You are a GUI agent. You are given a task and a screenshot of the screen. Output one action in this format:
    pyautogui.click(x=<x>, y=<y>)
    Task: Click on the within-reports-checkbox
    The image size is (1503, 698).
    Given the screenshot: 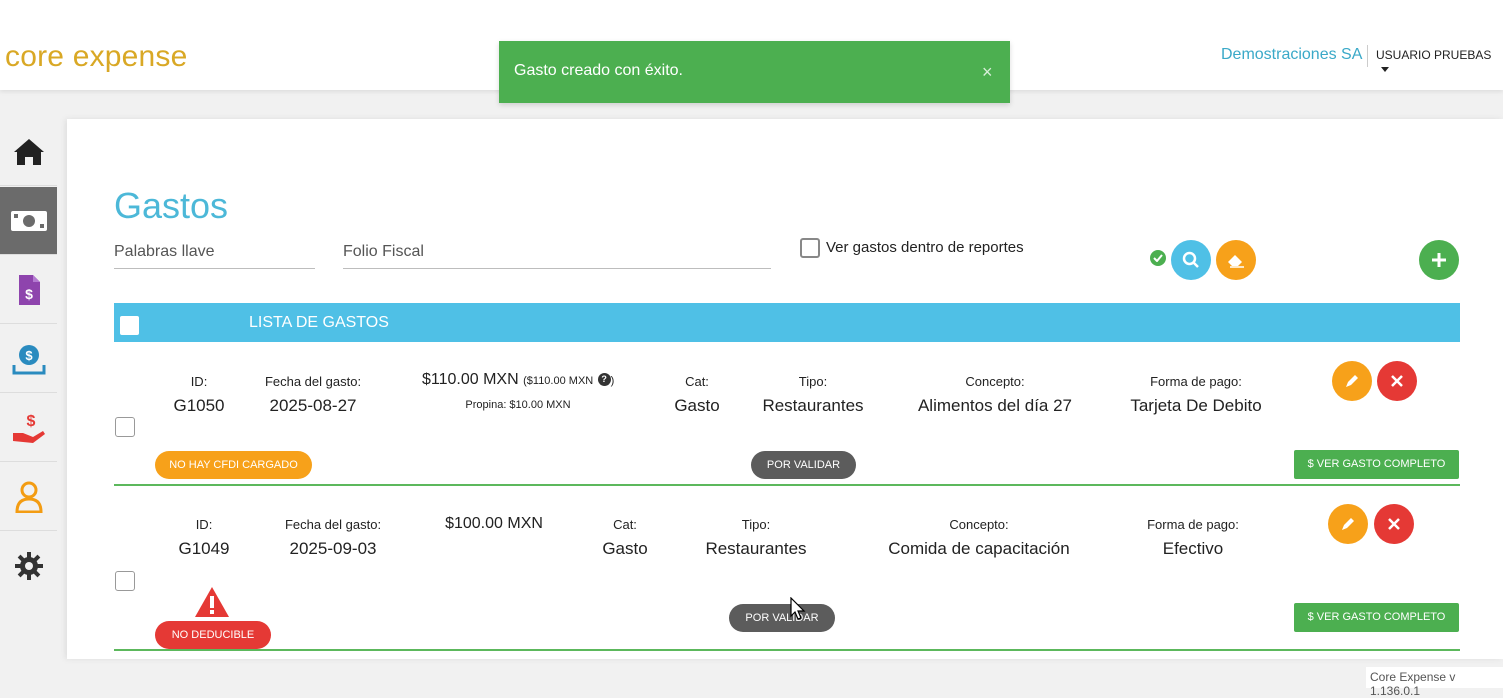 What is the action you would take?
    pyautogui.click(x=810, y=248)
    